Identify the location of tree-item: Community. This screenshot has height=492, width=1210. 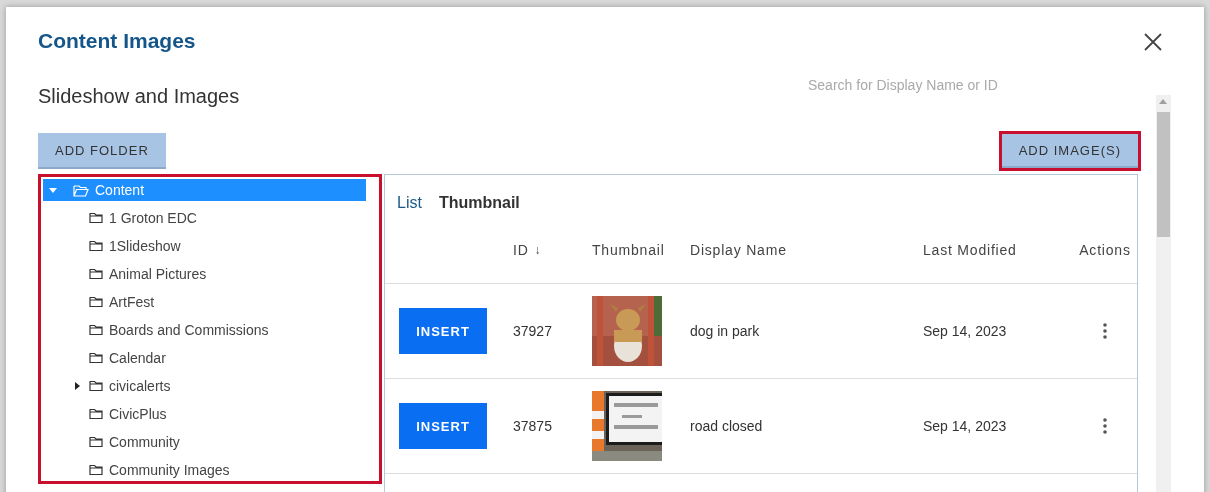
(204, 442).